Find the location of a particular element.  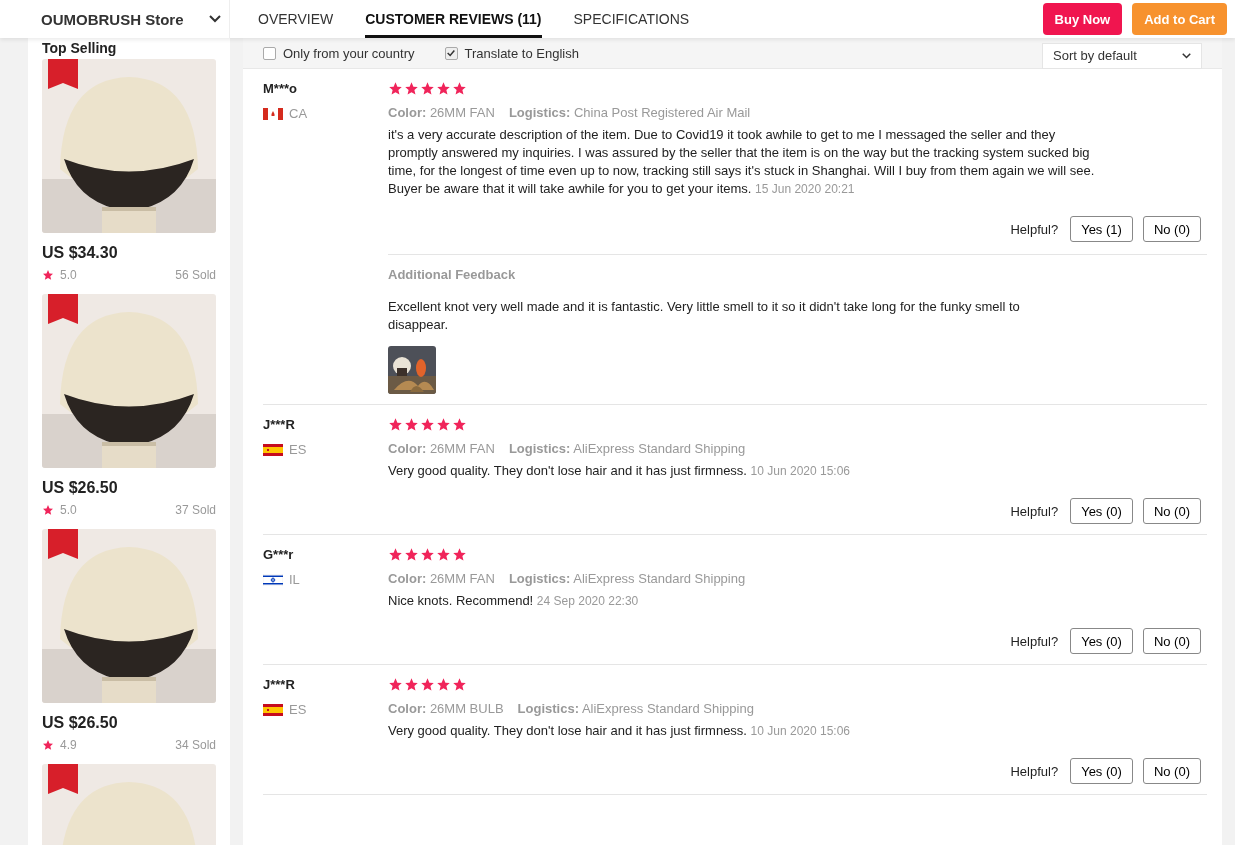

checkbox-label: Only from your country is located at coordinates (349, 53).